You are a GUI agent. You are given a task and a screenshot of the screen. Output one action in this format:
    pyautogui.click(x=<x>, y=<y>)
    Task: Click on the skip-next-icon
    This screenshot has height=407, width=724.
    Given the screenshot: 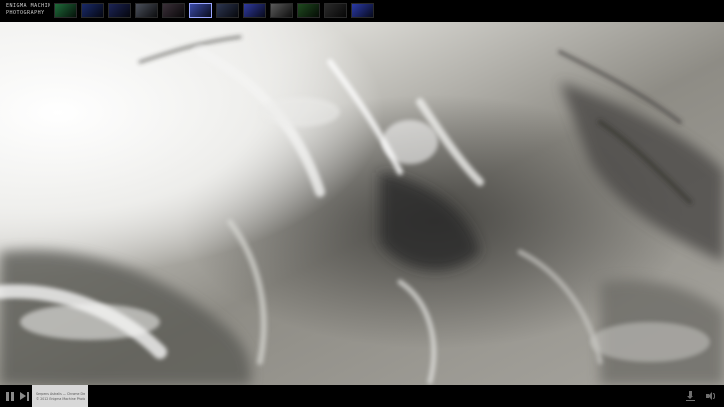 What is the action you would take?
    pyautogui.click(x=23, y=396)
    